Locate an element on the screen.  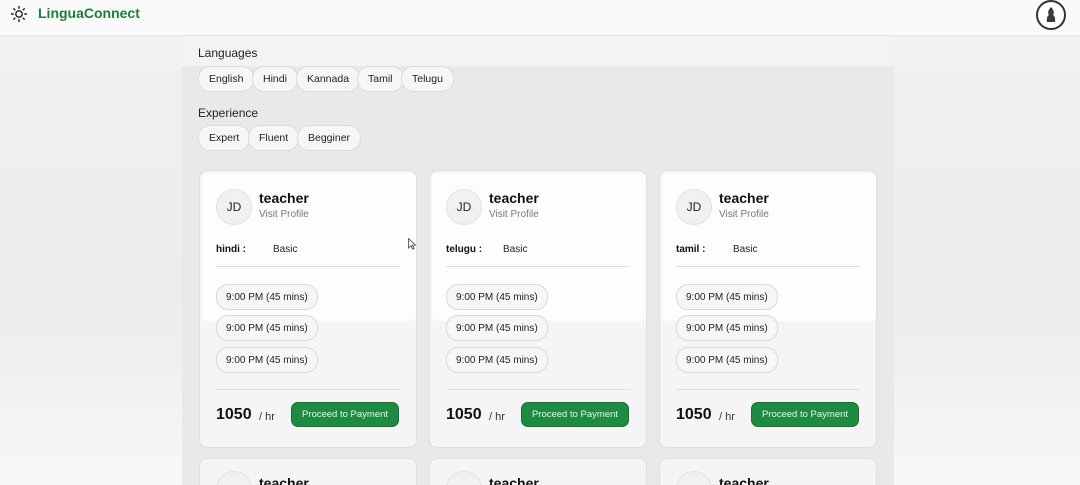
user-avatar is located at coordinates (1051, 15).